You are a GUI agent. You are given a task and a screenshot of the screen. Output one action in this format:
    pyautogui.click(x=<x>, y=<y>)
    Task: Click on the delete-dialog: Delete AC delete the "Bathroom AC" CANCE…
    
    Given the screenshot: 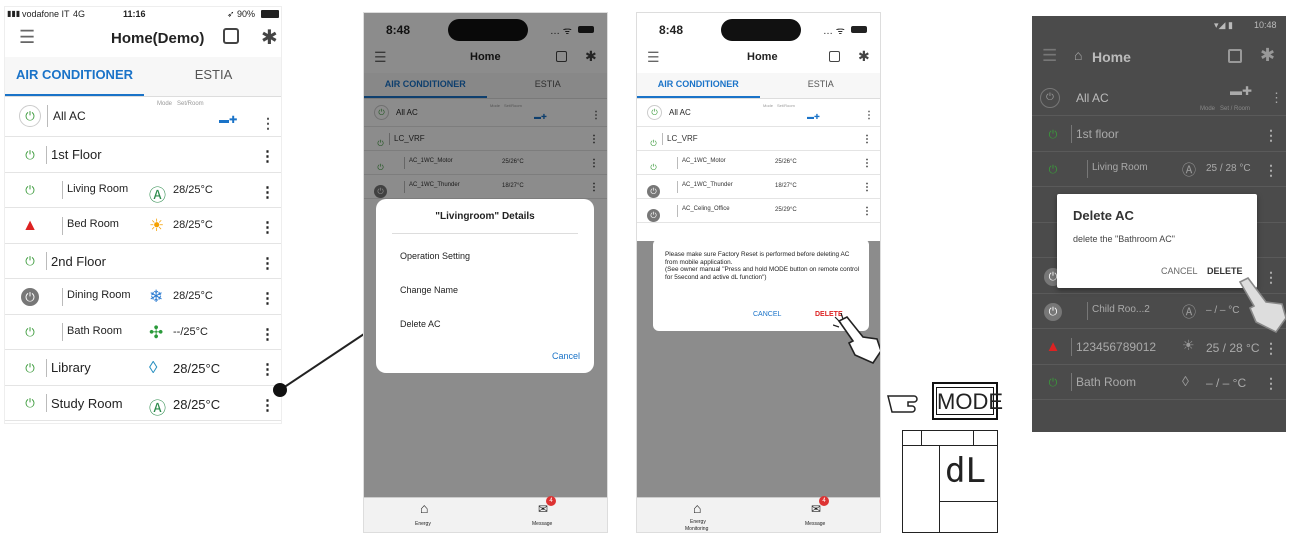 What is the action you would take?
    pyautogui.click(x=1157, y=241)
    